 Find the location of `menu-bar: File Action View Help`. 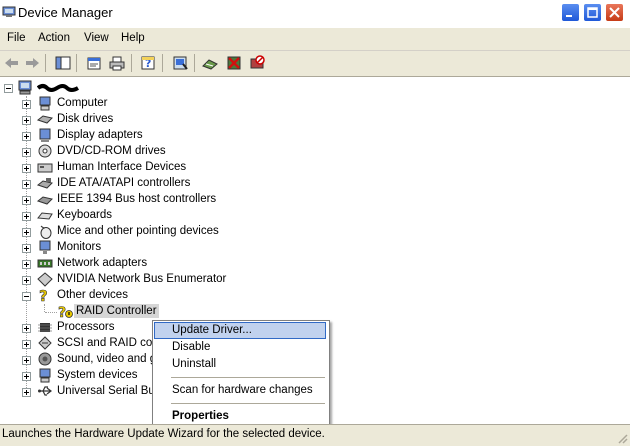

menu-bar: File Action View Help is located at coordinates (315, 39).